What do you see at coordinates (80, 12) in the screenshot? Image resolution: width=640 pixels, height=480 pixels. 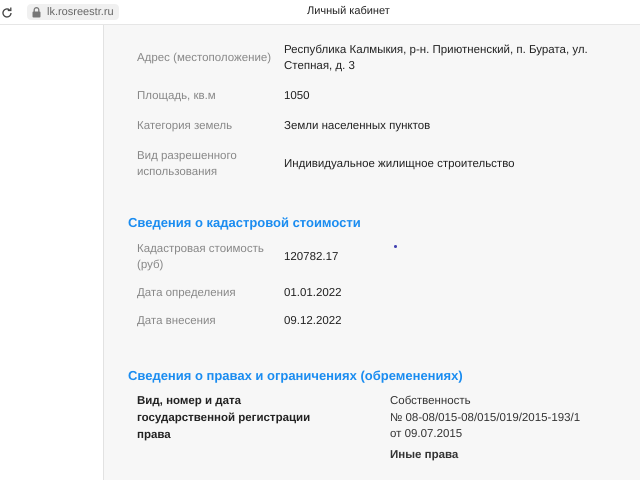 I see `url-text: lk.rosreestr.ru` at bounding box center [80, 12].